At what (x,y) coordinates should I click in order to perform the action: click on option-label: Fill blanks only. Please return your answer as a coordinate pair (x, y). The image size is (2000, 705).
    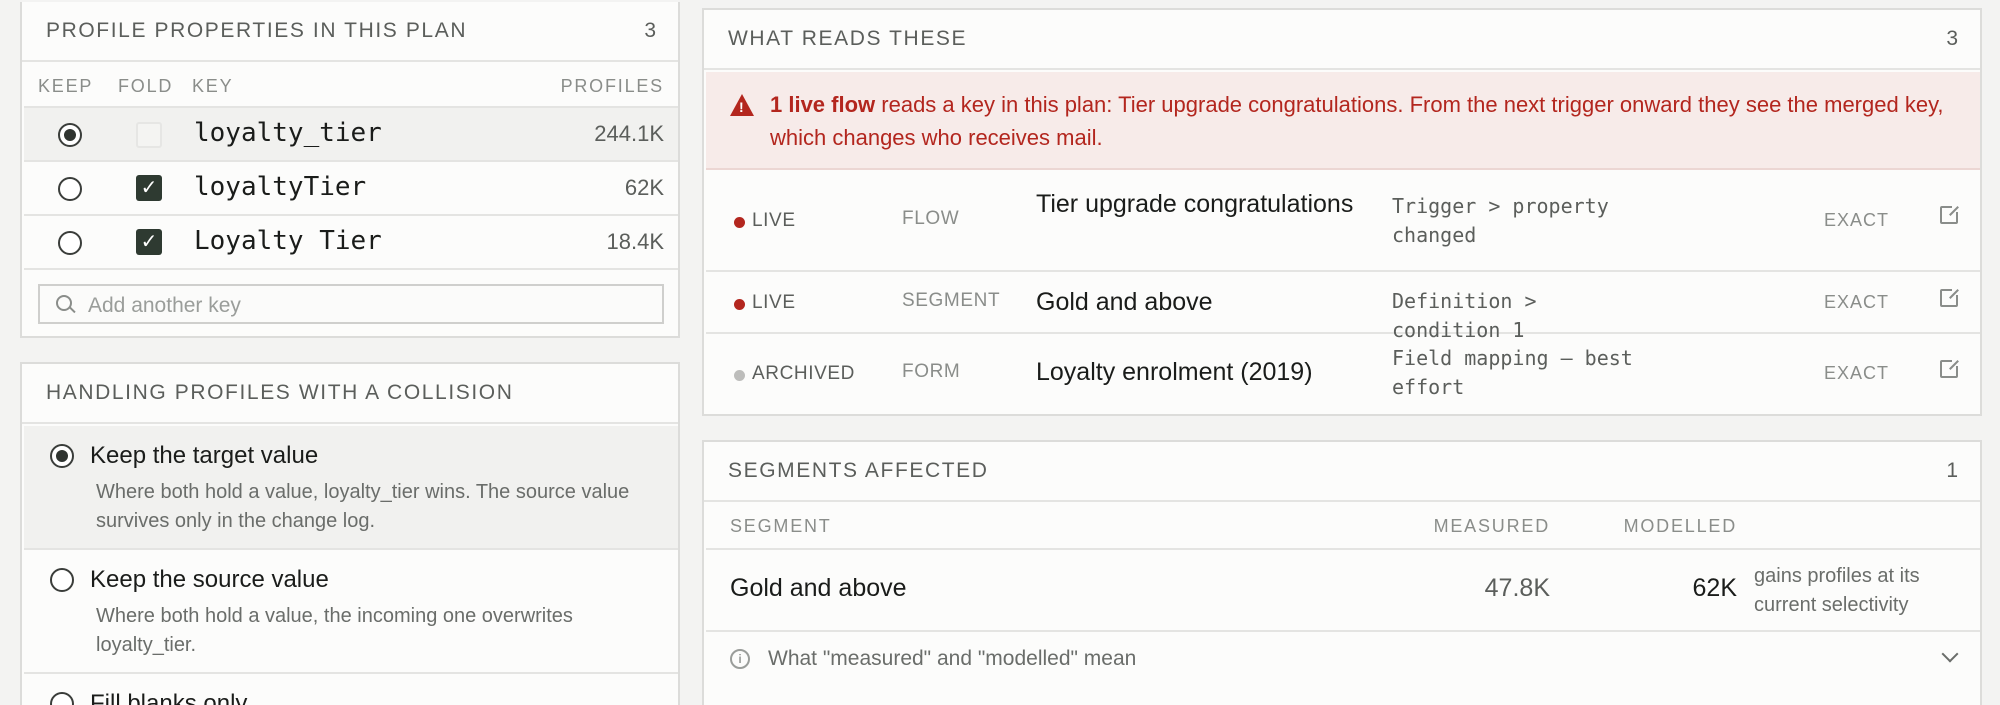
    Looking at the image, I should click on (169, 697).